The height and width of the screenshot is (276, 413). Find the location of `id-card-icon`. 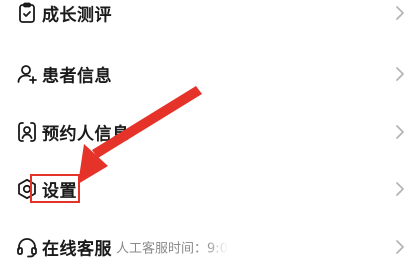

id-card-icon is located at coordinates (27, 132).